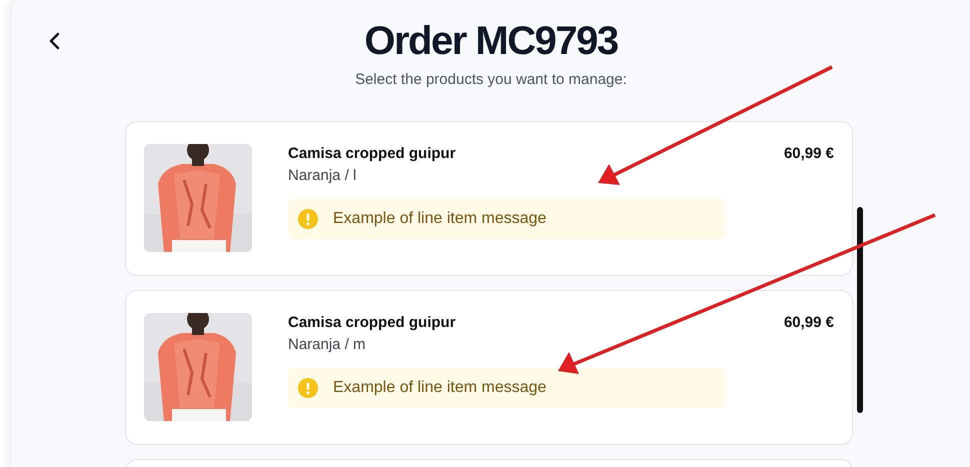  Describe the element at coordinates (860, 310) in the screenshot. I see `scrollbar` at that location.